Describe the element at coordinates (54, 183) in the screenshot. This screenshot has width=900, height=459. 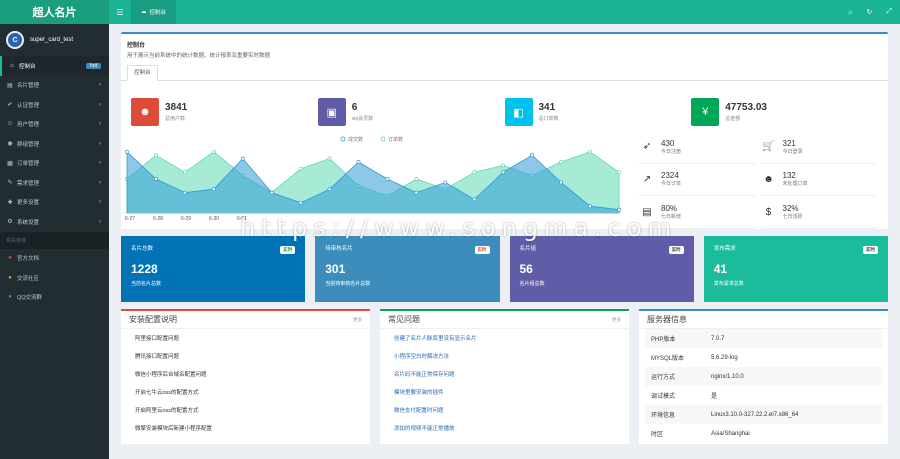
I see `sidebar-item-6: ✎ 需求管理 ‹` at that location.